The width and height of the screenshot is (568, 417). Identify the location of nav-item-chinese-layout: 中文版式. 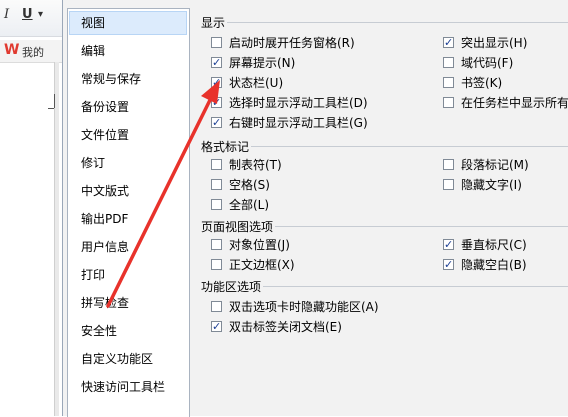
(128, 191).